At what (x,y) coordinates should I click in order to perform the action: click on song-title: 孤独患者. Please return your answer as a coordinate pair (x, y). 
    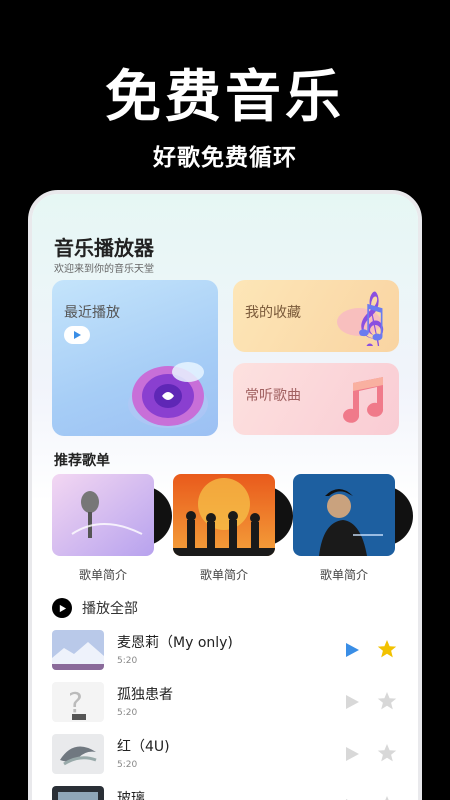
    Looking at the image, I should click on (145, 695).